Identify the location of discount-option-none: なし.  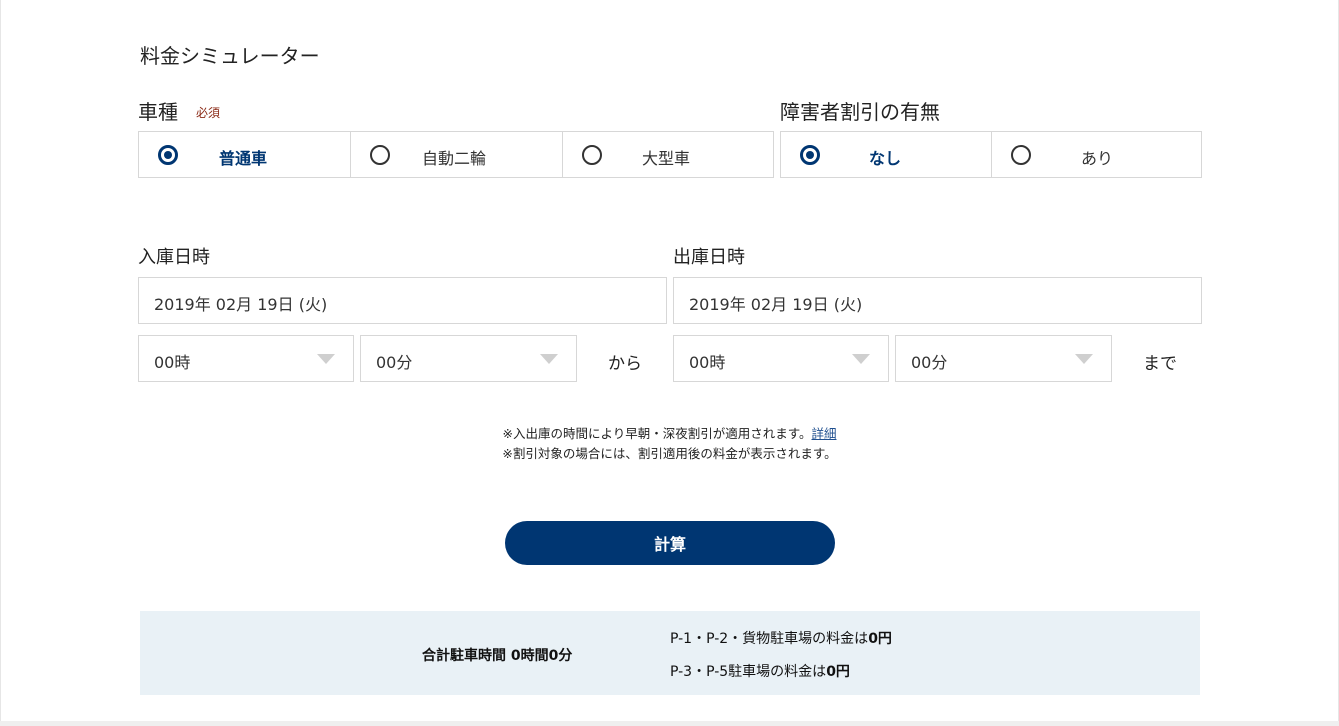
(886, 154).